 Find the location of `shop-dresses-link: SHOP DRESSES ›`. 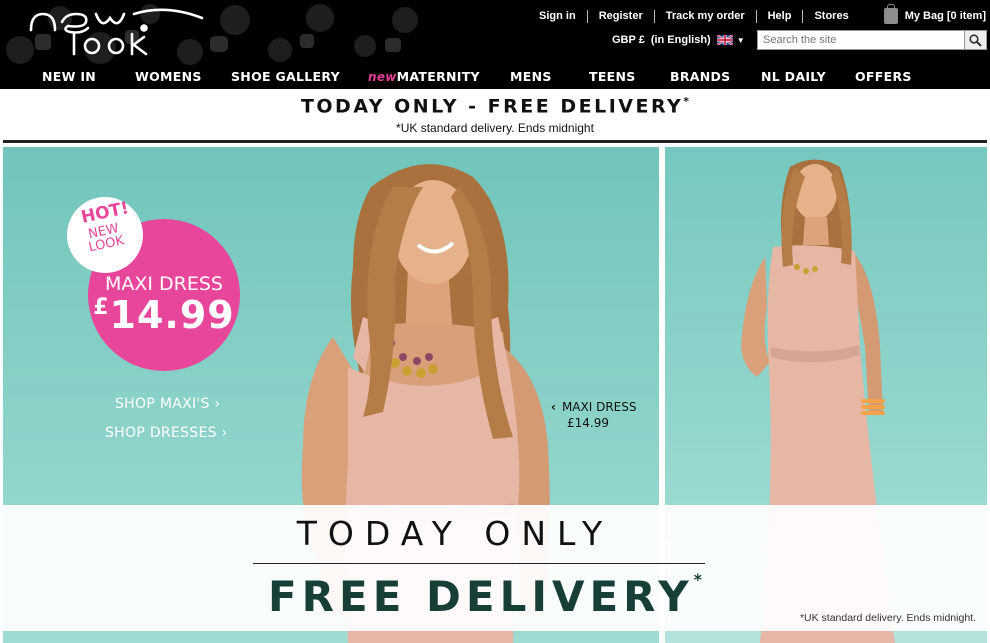

shop-dresses-link: SHOP DRESSES › is located at coordinates (166, 433).